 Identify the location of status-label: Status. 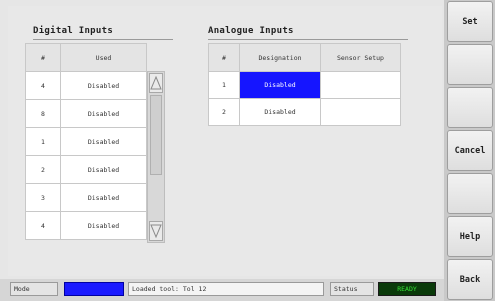
(352, 289).